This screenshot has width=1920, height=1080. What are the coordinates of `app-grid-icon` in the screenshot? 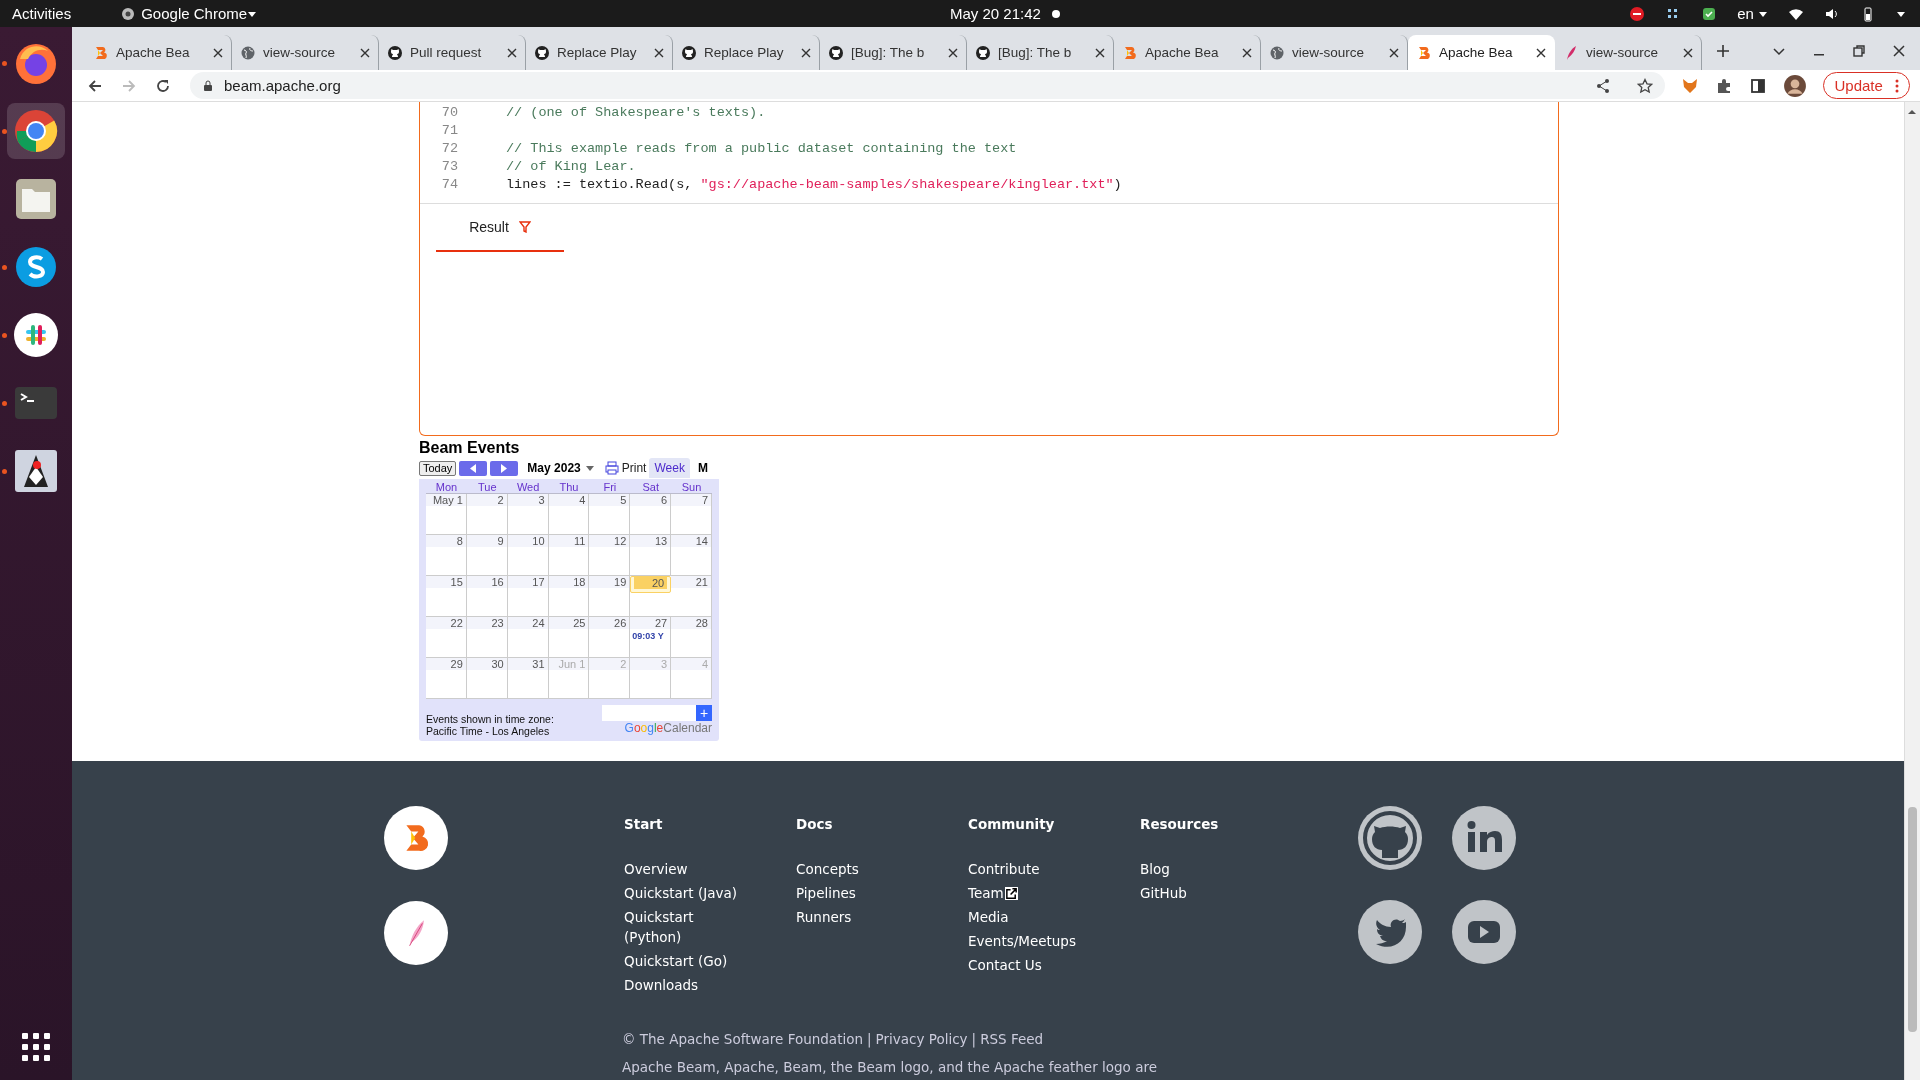 It's located at (36, 1047).